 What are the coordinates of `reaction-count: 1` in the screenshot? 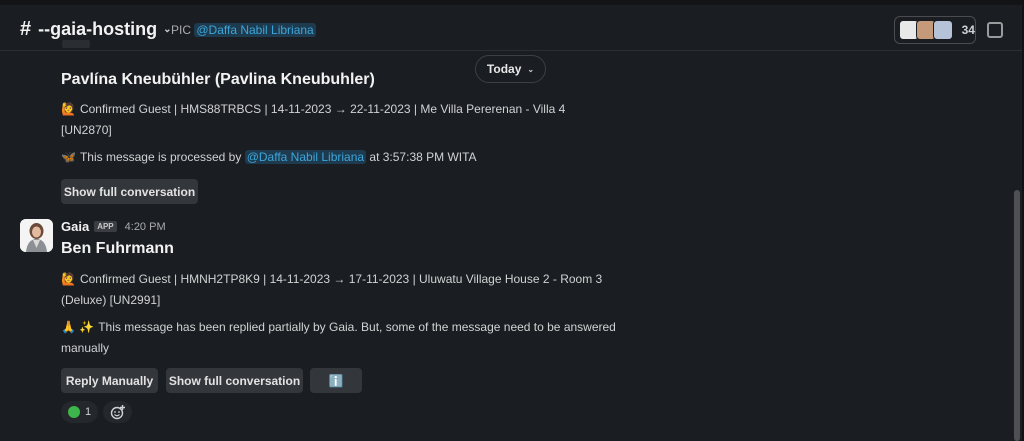 It's located at (88, 412).